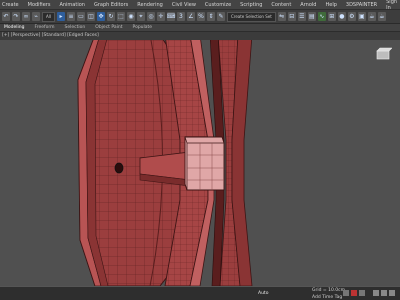  I want to click on menu-customize: Customize, so click(218, 5).